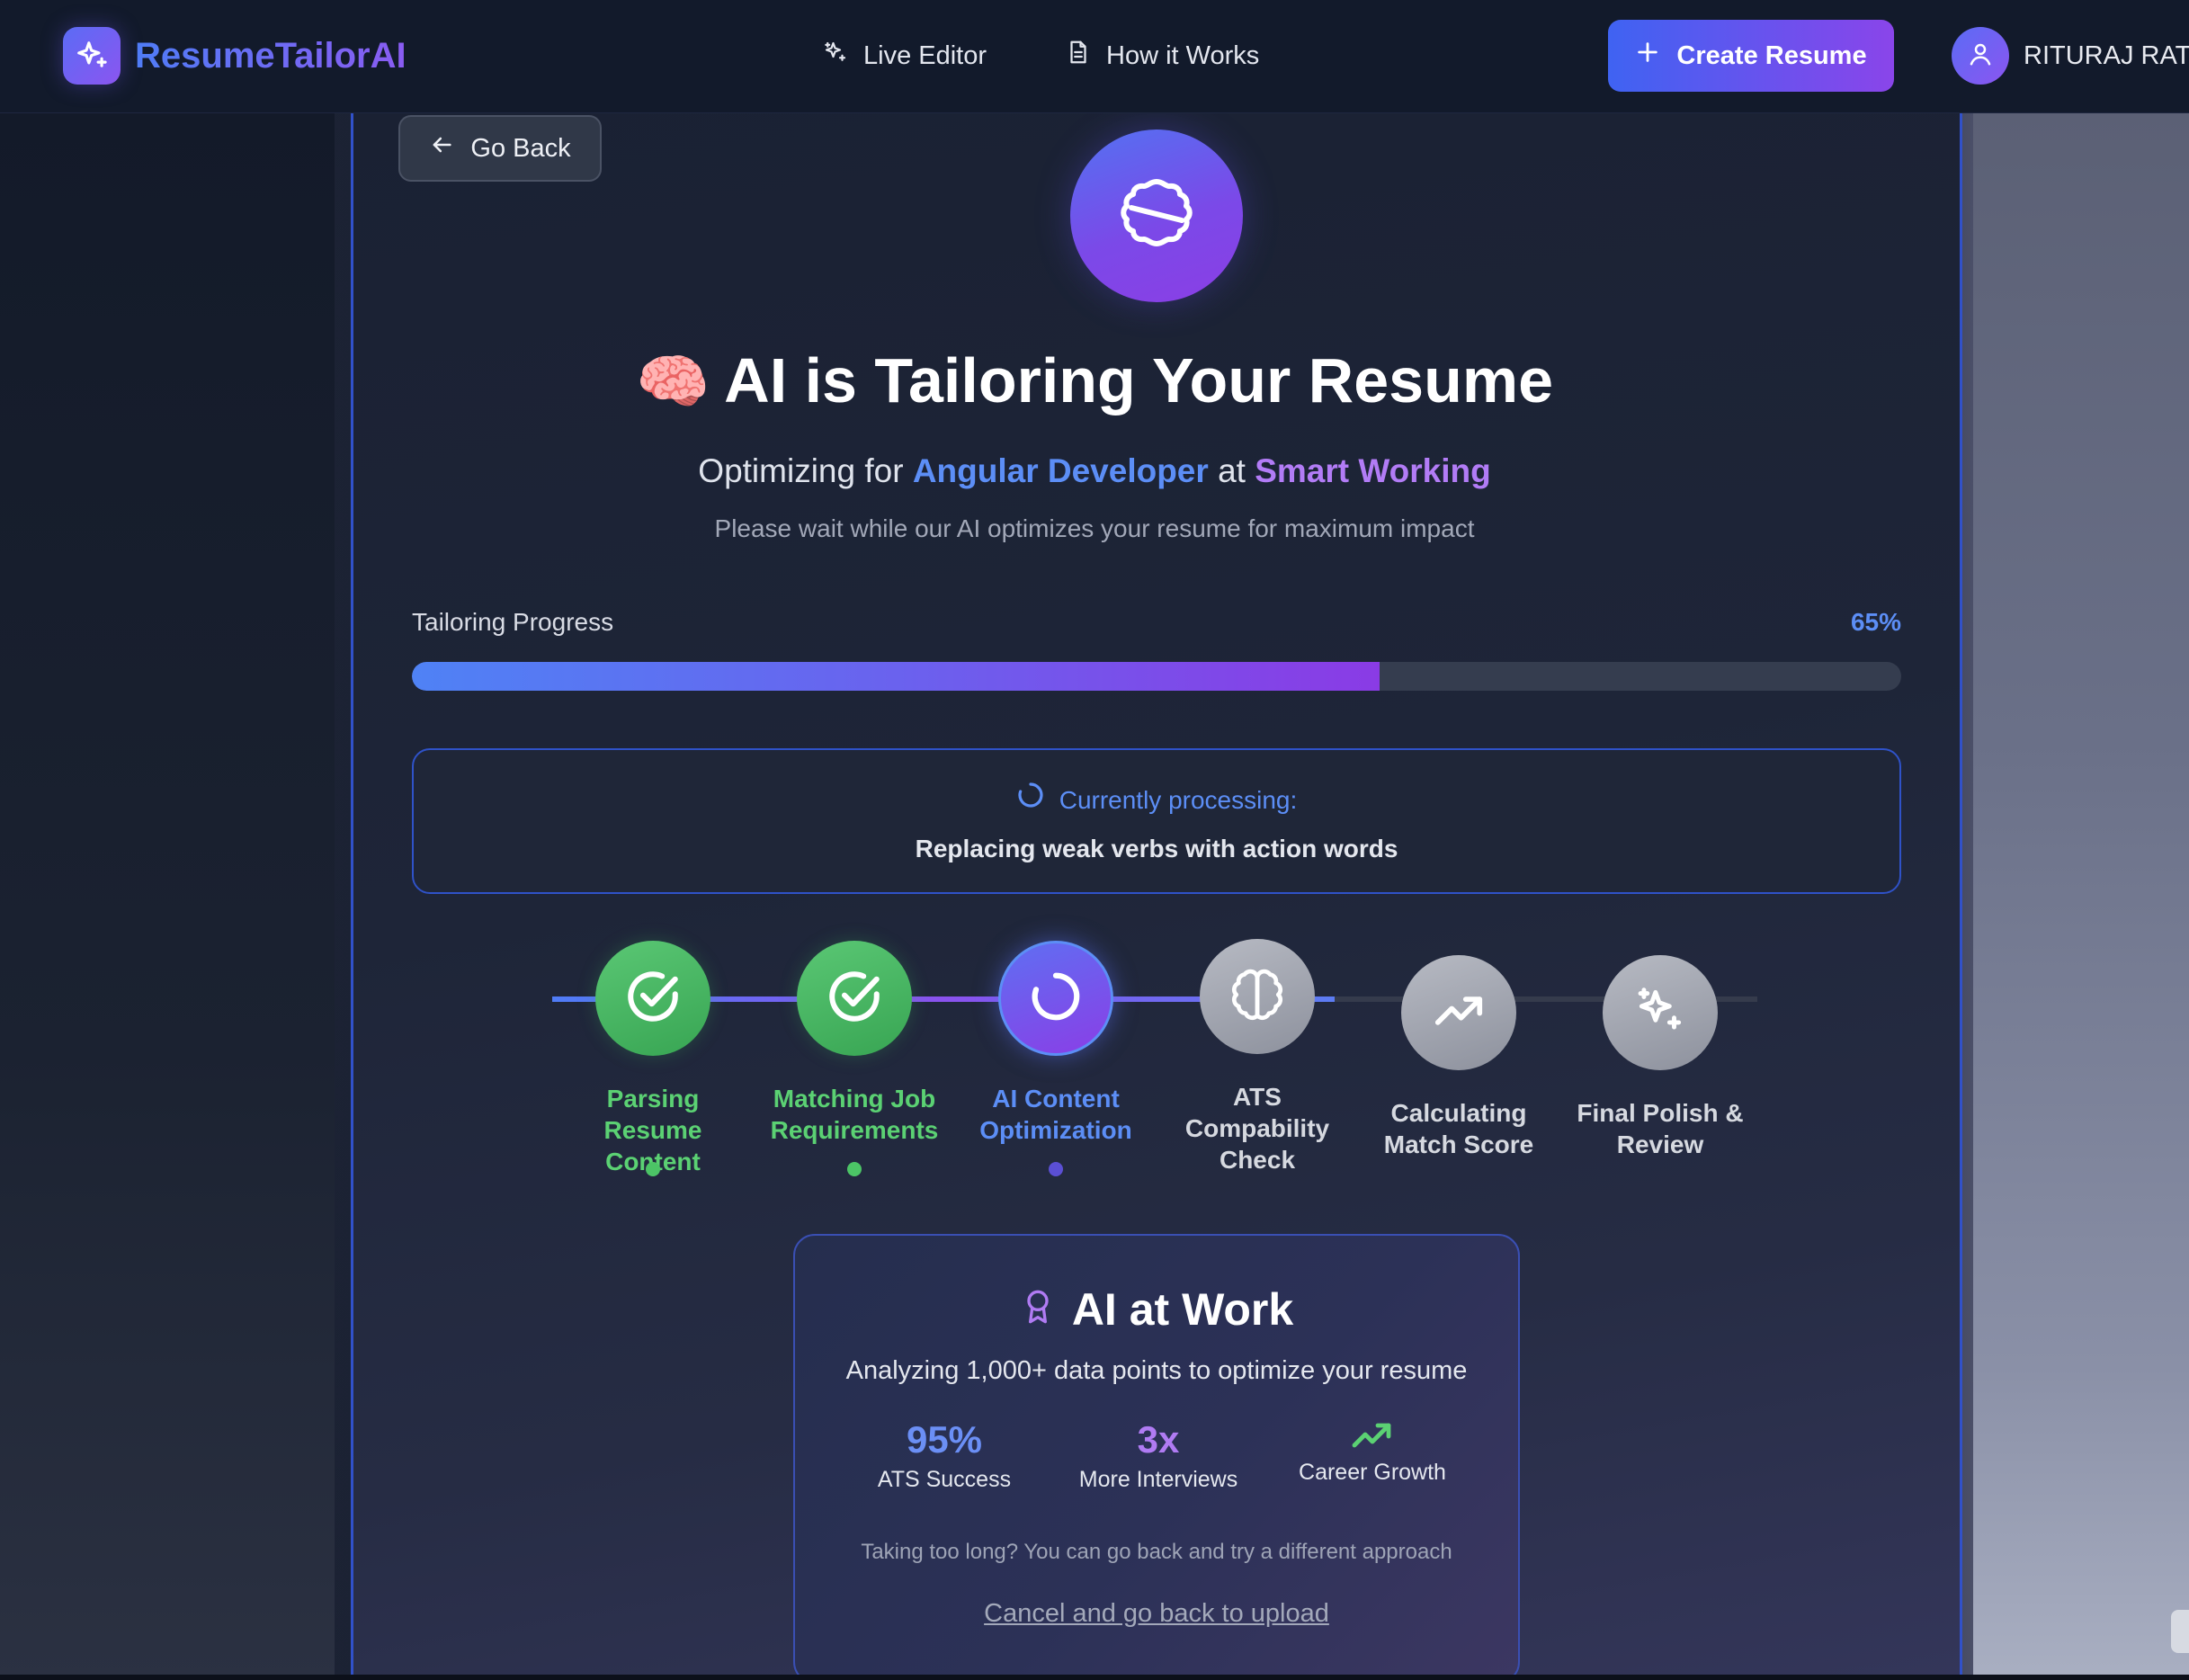 The height and width of the screenshot is (1680, 2189). Describe the element at coordinates (1660, 1128) in the screenshot. I see `step-6-label: Final Polish & Review` at that location.